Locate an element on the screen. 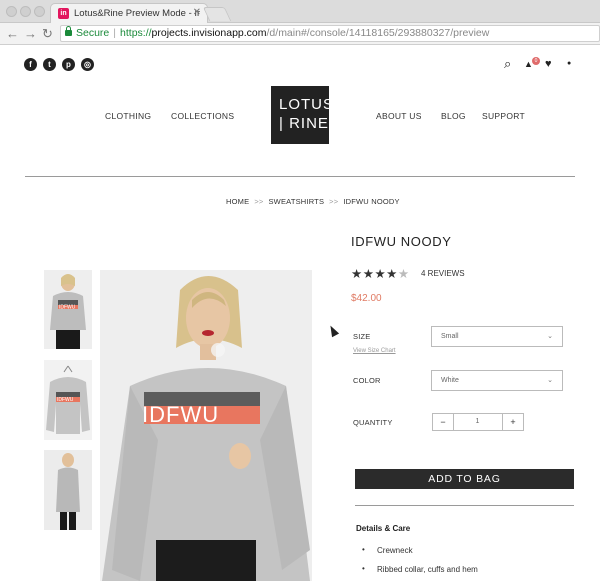 This screenshot has width=600, height=581. product-title: IDFWU NOODY is located at coordinates (401, 241).